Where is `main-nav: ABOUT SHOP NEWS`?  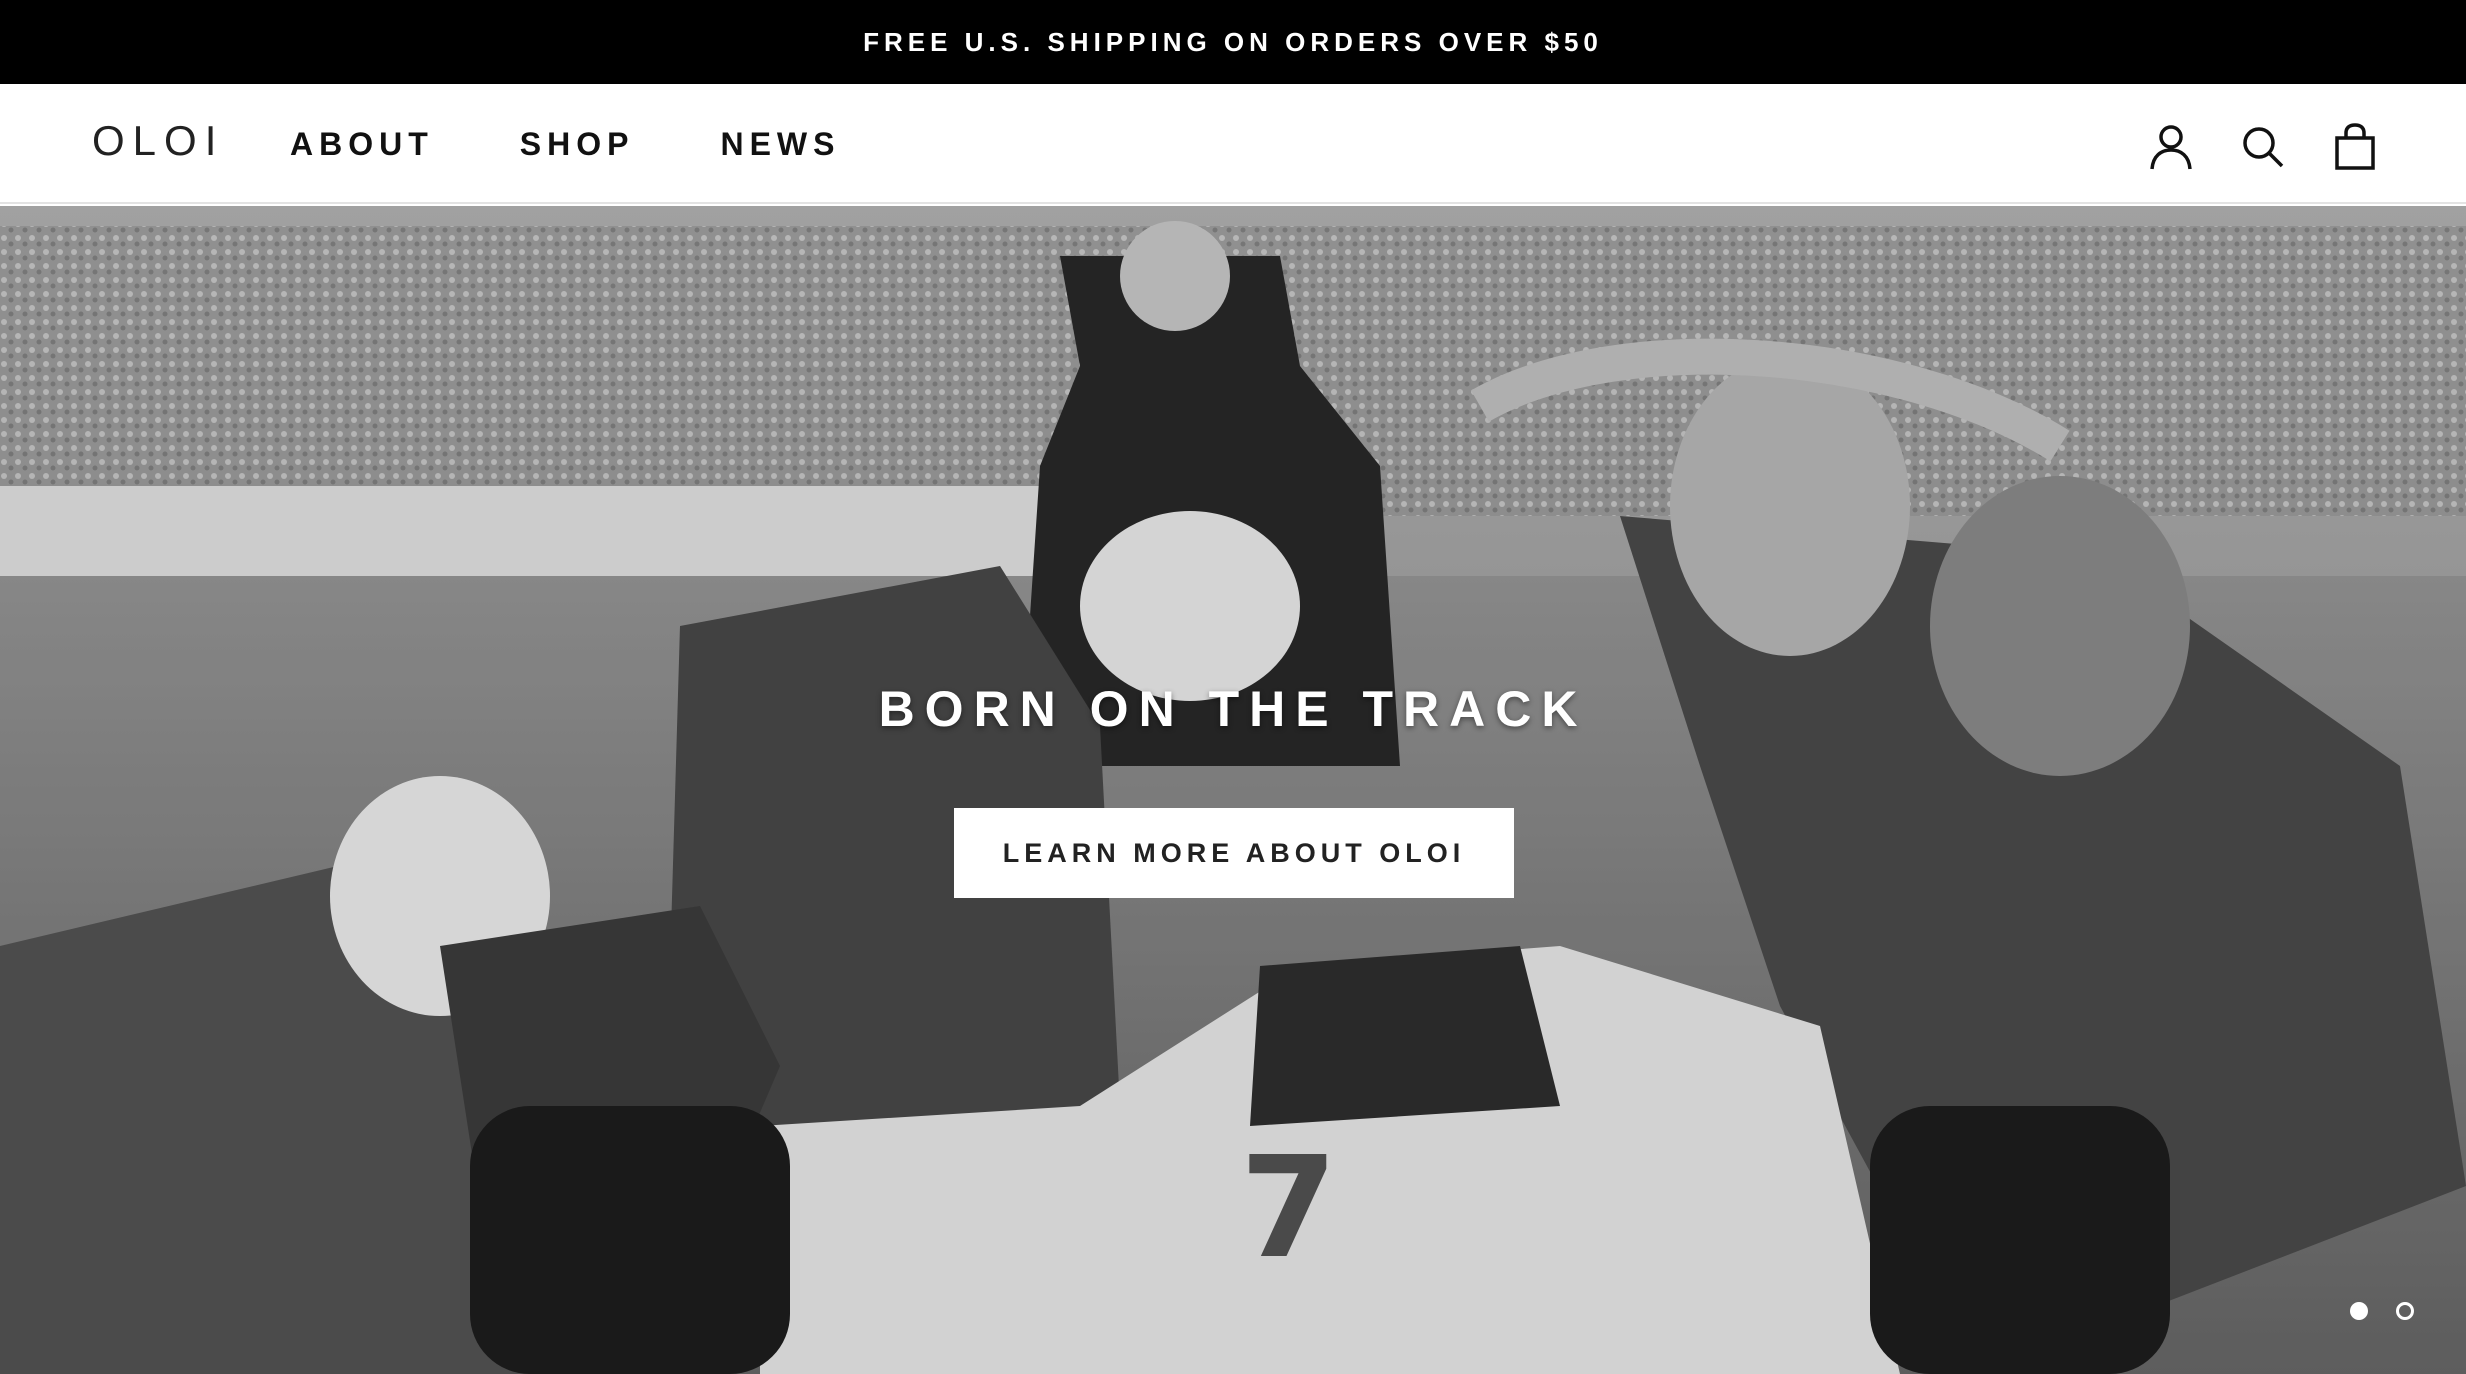 main-nav: ABOUT SHOP NEWS is located at coordinates (608, 144).